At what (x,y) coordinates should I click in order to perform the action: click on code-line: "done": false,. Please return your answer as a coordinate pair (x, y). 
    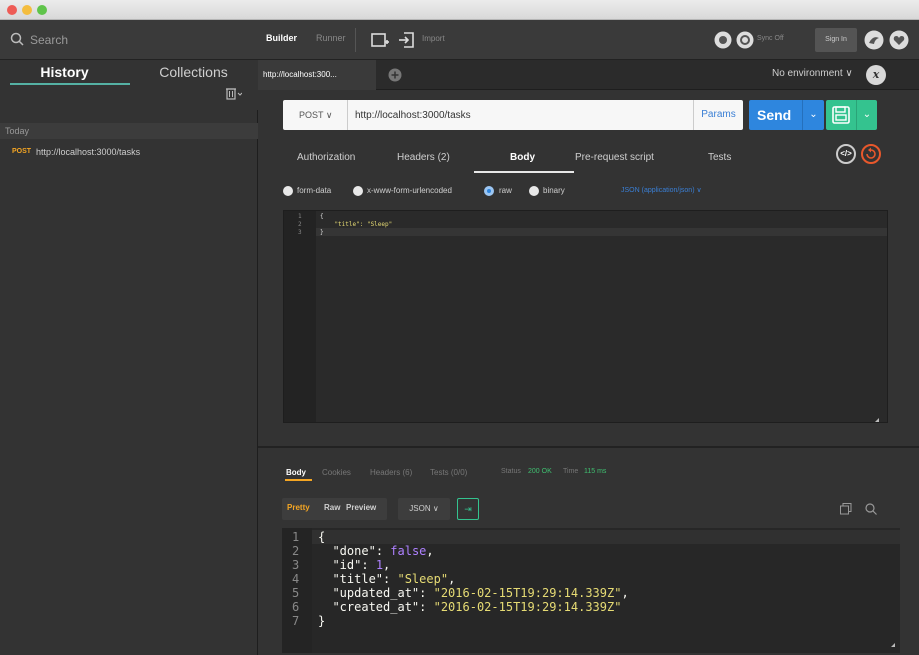
    Looking at the image, I should click on (383, 551).